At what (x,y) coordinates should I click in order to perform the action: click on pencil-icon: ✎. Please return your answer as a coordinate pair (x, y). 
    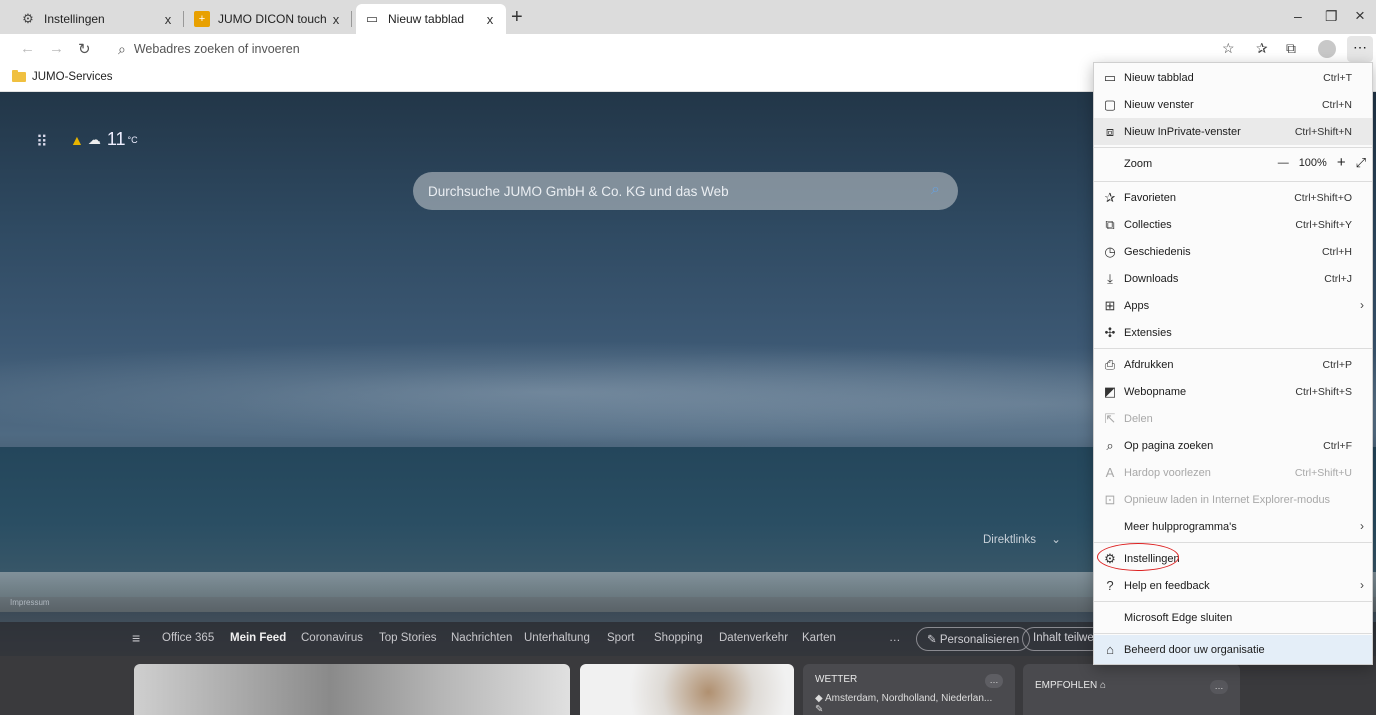
    Looking at the image, I should click on (932, 640).